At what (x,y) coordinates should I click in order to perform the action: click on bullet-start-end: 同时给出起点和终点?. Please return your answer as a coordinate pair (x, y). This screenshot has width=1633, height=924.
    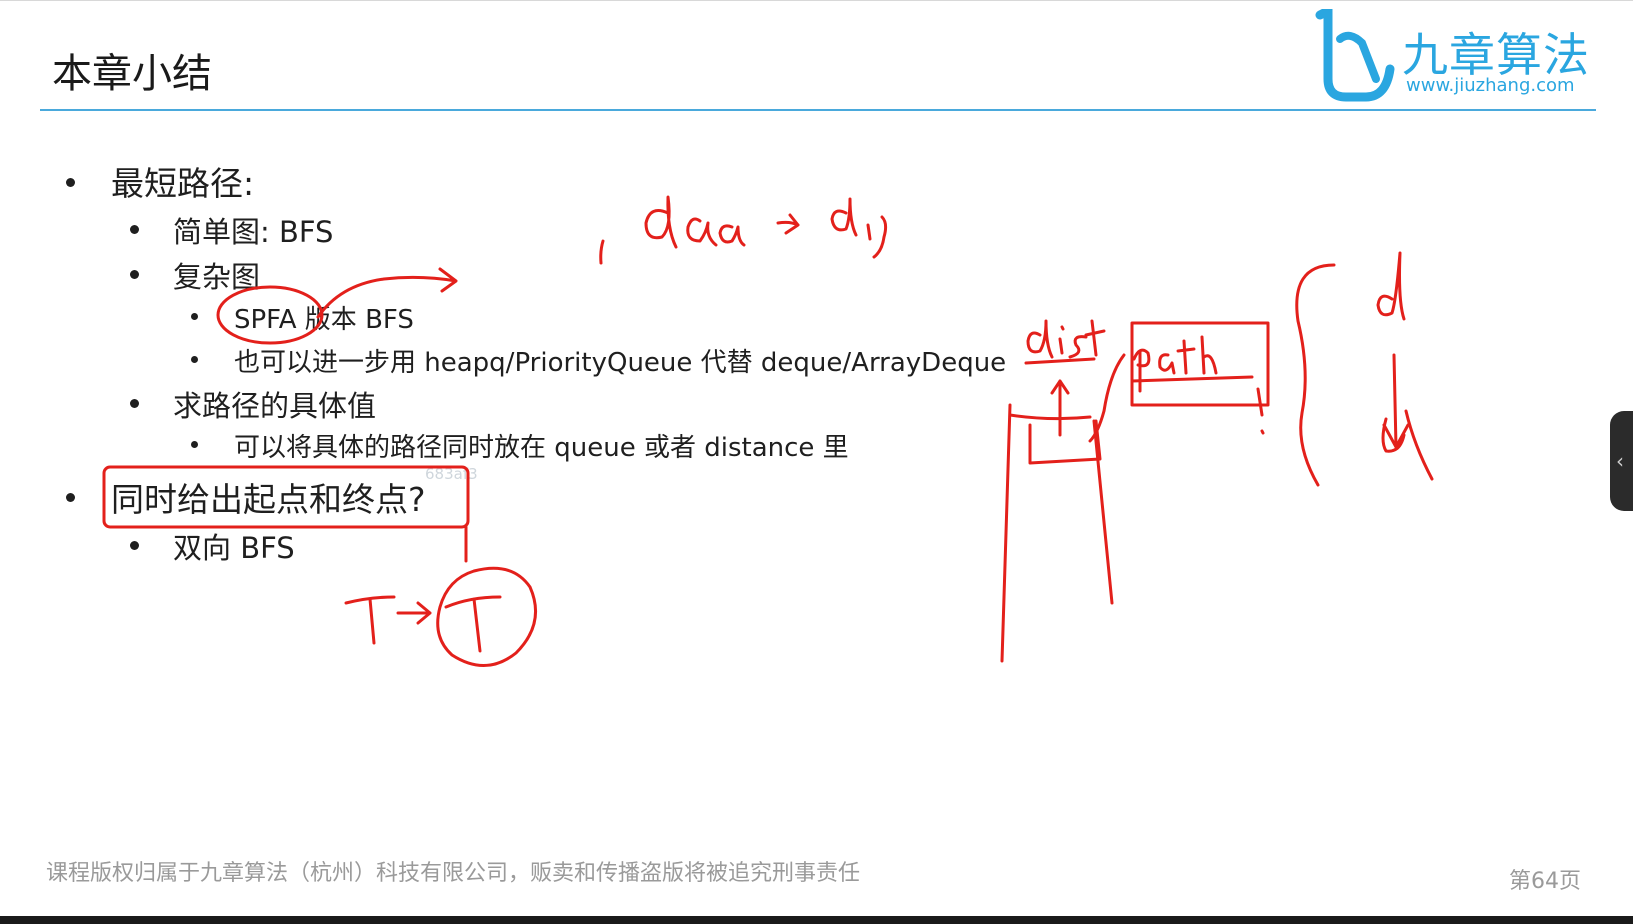
    Looking at the image, I should click on (268, 499).